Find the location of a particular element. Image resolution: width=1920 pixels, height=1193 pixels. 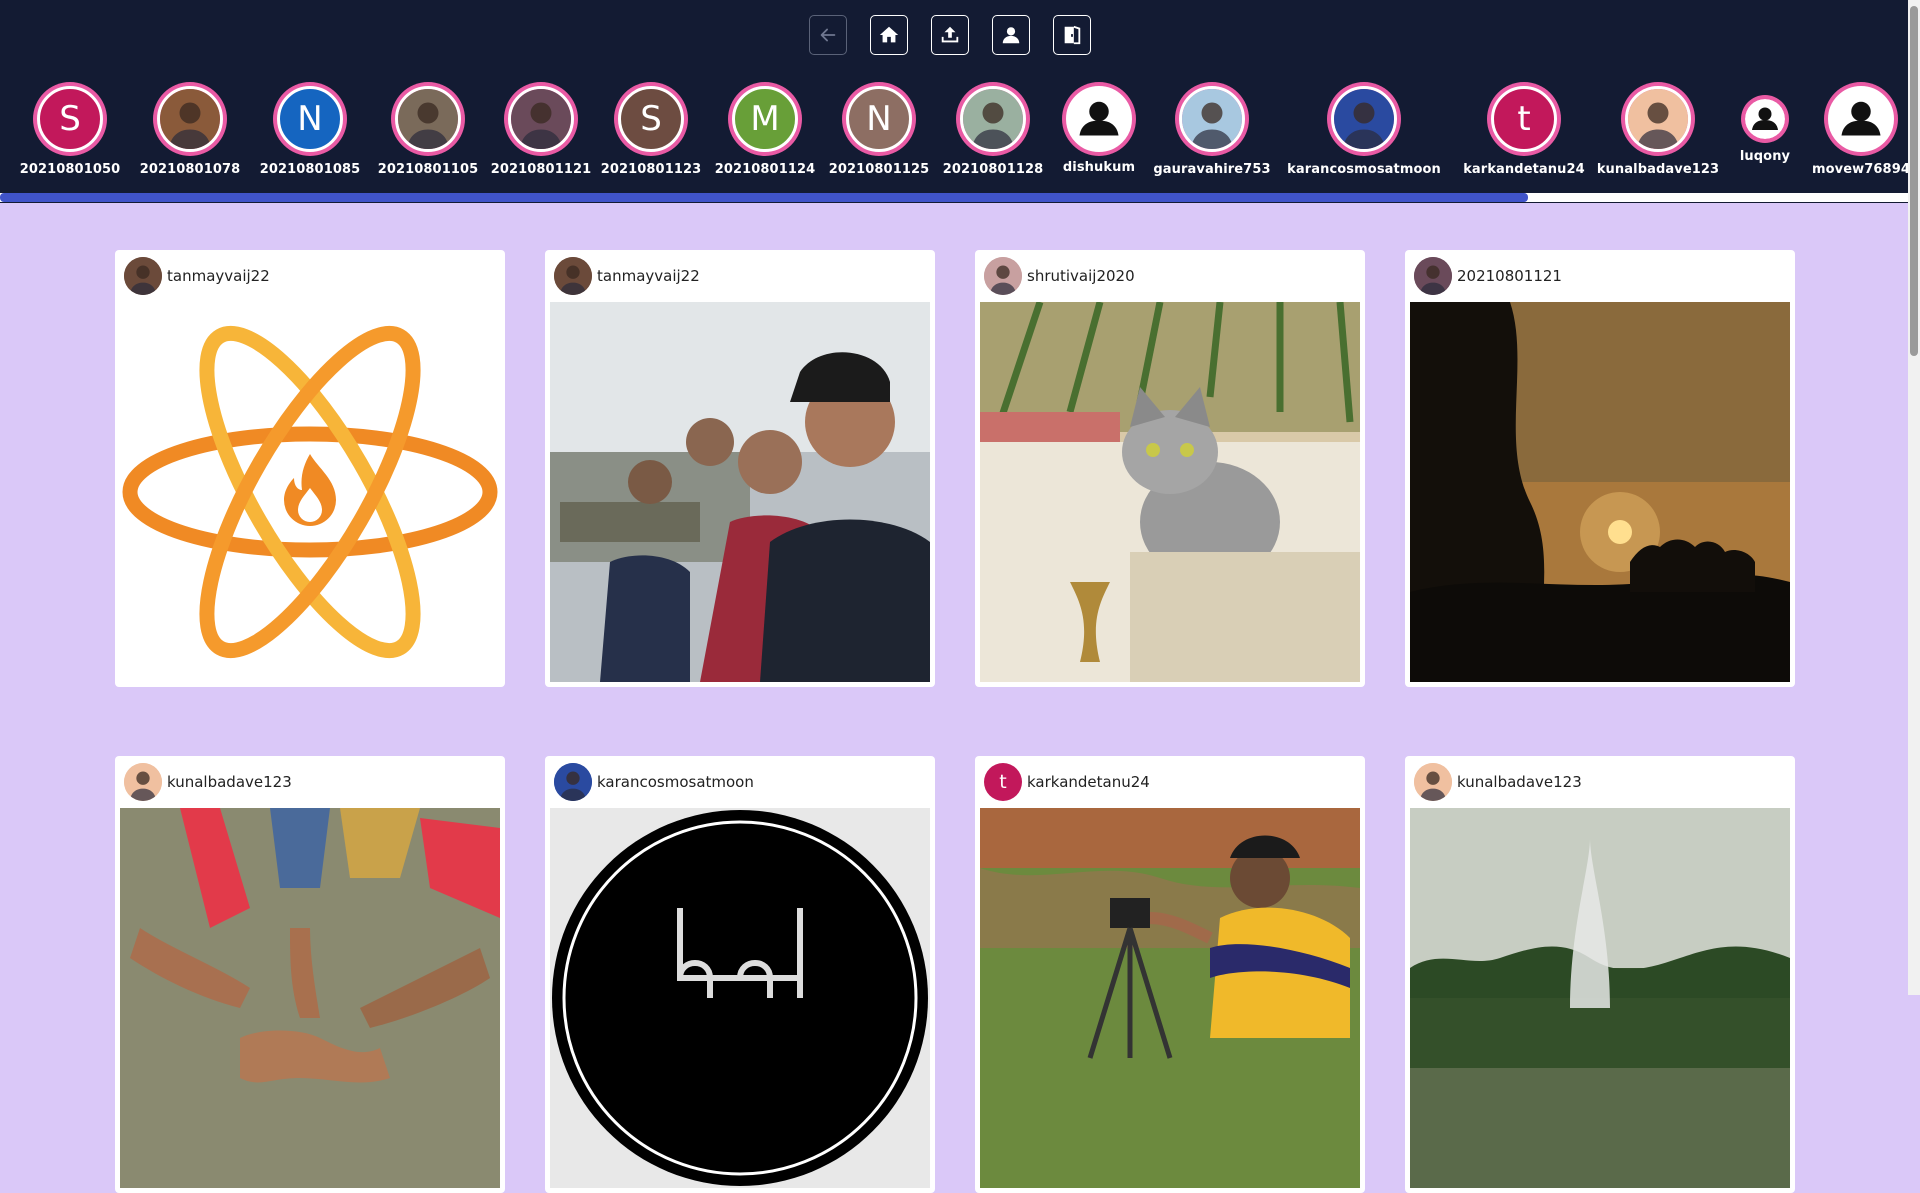

story-username: movew76894 is located at coordinates (1860, 169).